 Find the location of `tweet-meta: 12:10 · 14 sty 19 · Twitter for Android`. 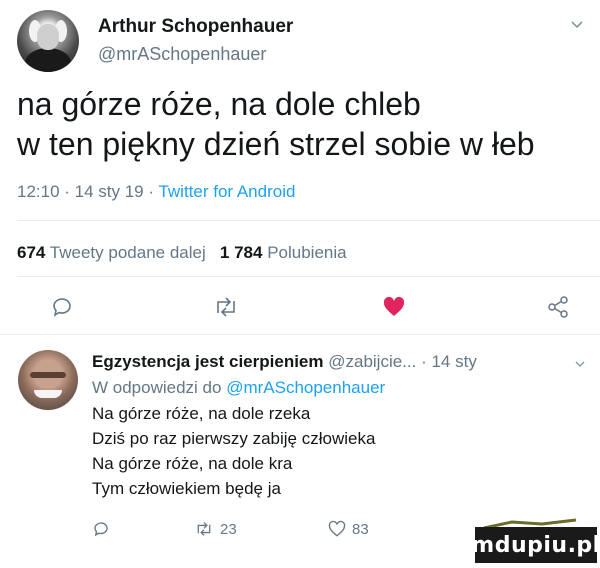

tweet-meta: 12:10 · 14 sty 19 · Twitter for Android is located at coordinates (156, 192).